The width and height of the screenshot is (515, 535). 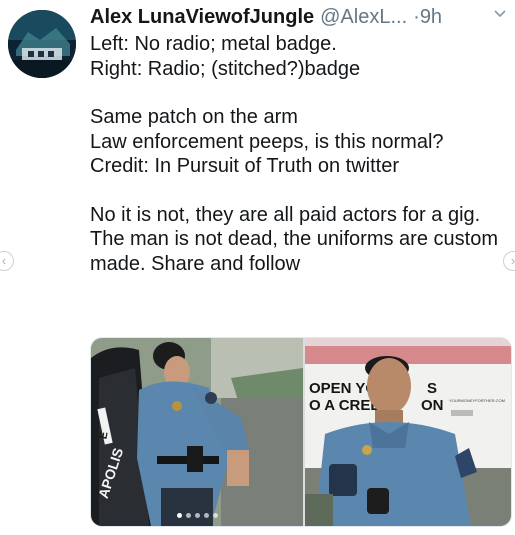 What do you see at coordinates (431, 17) in the screenshot?
I see `timestamp: 9h` at bounding box center [431, 17].